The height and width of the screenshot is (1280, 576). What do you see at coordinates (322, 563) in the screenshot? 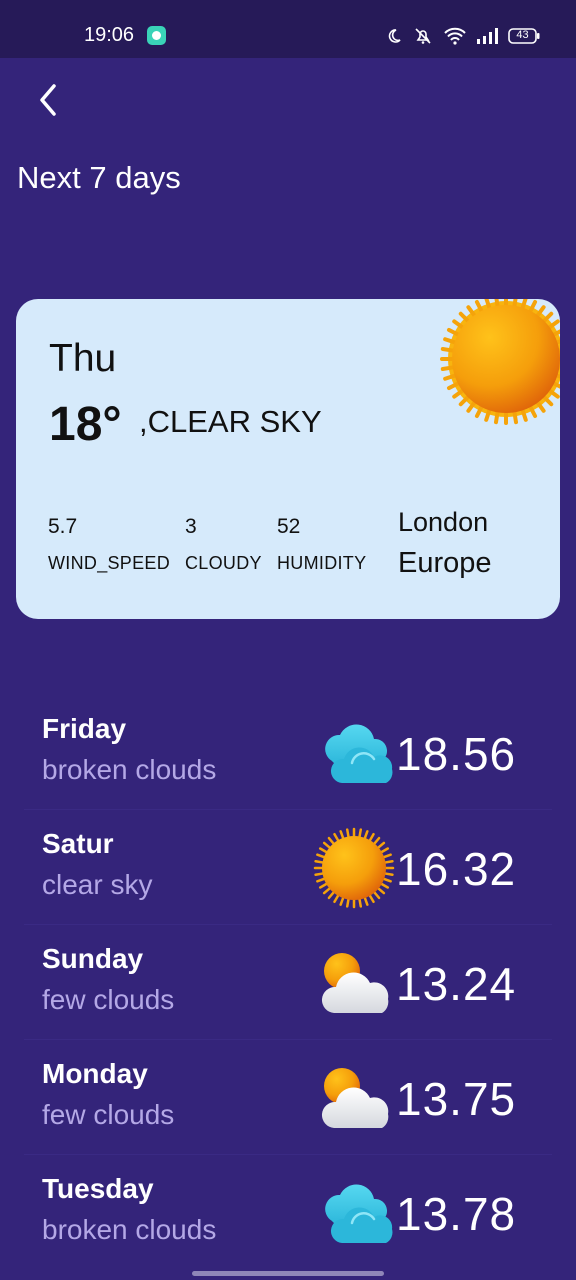
I see `stat-label: HUMIDITY` at bounding box center [322, 563].